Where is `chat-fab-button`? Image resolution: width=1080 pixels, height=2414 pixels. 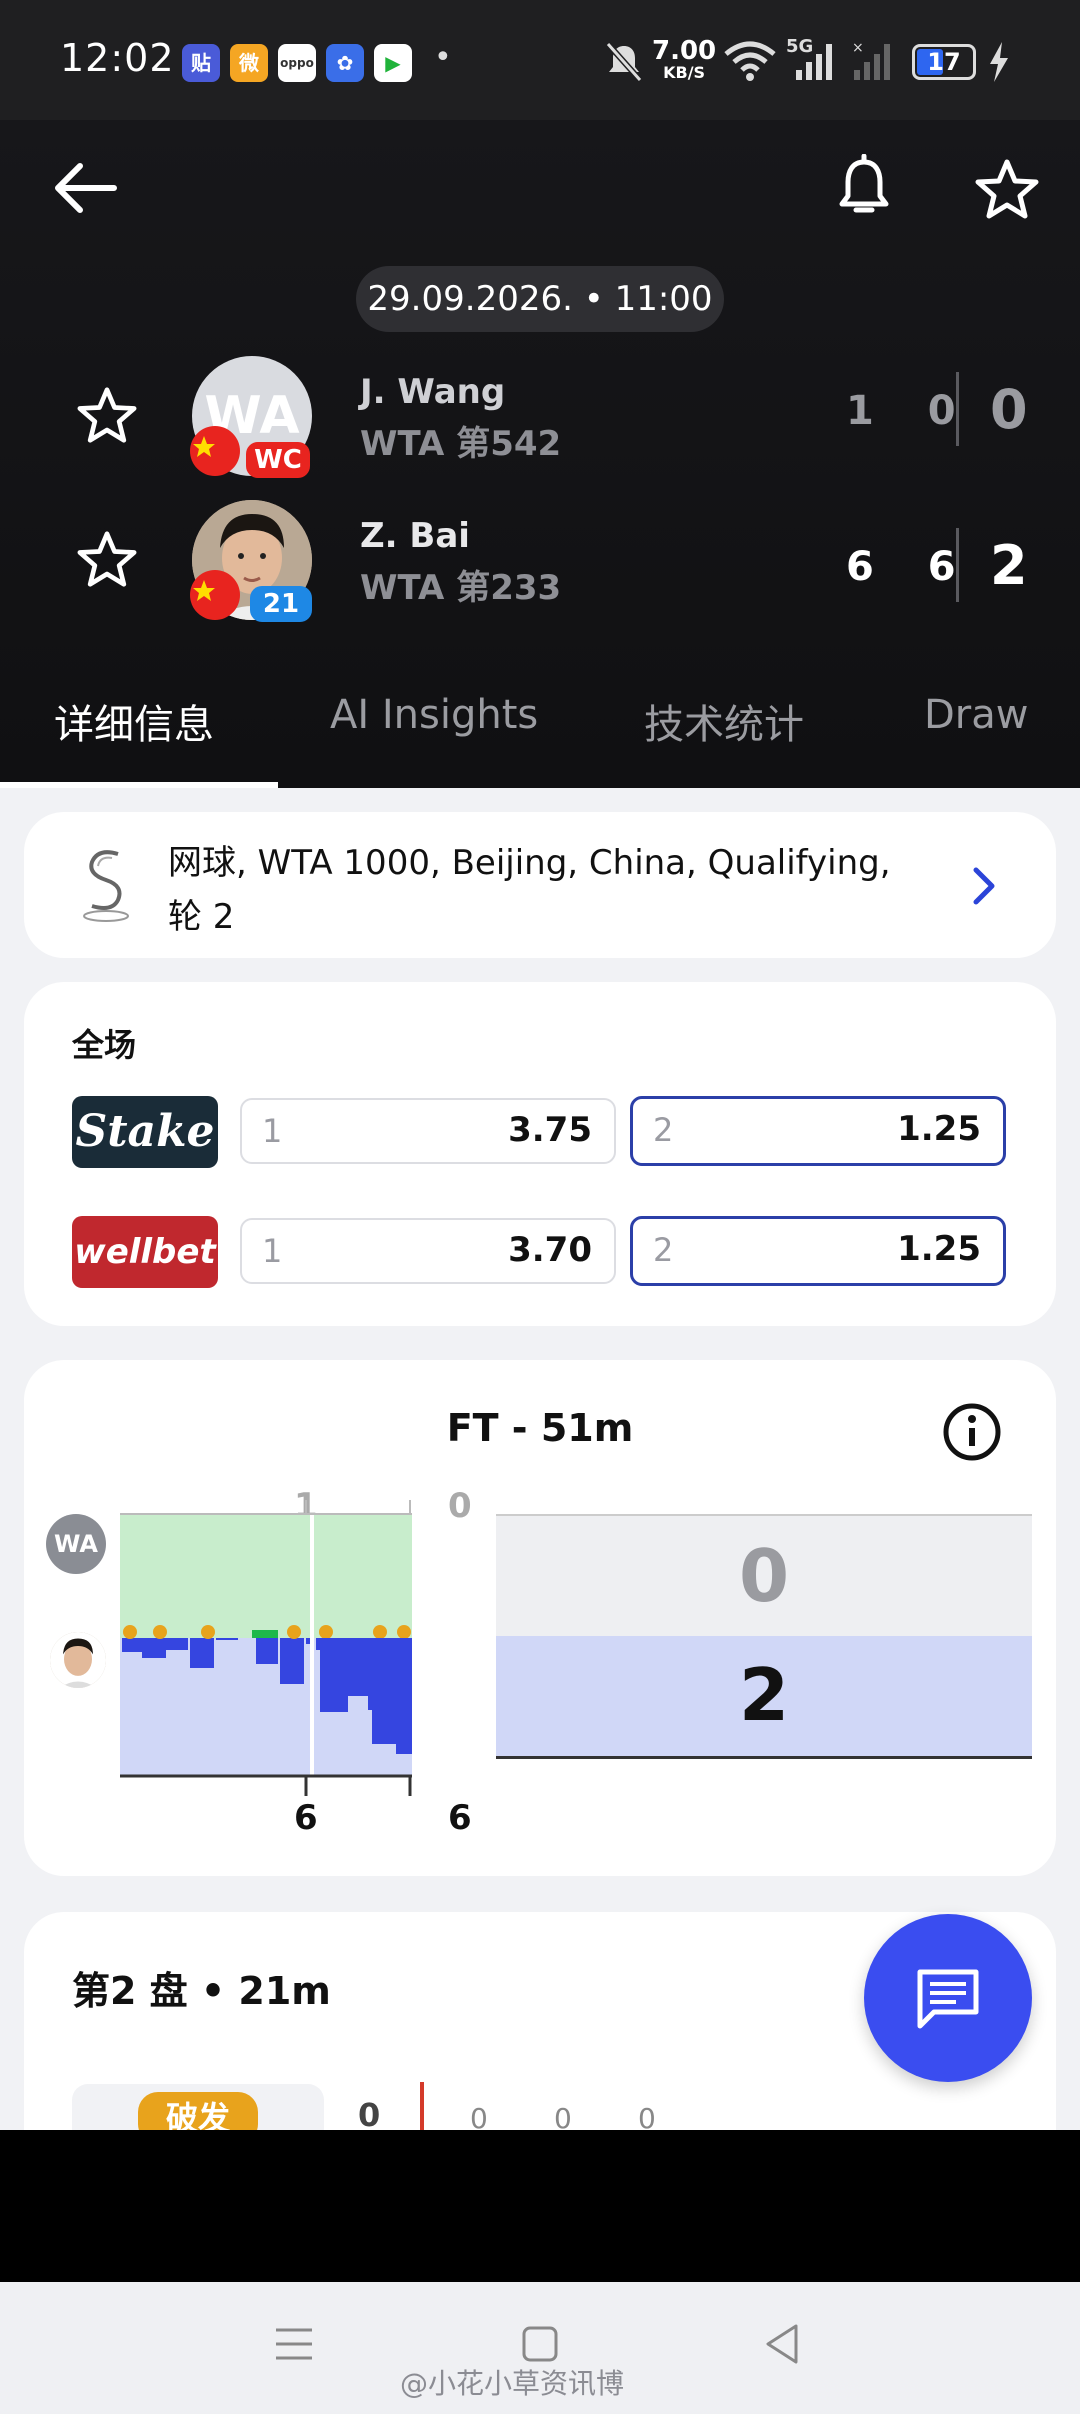 chat-fab-button is located at coordinates (948, 1998).